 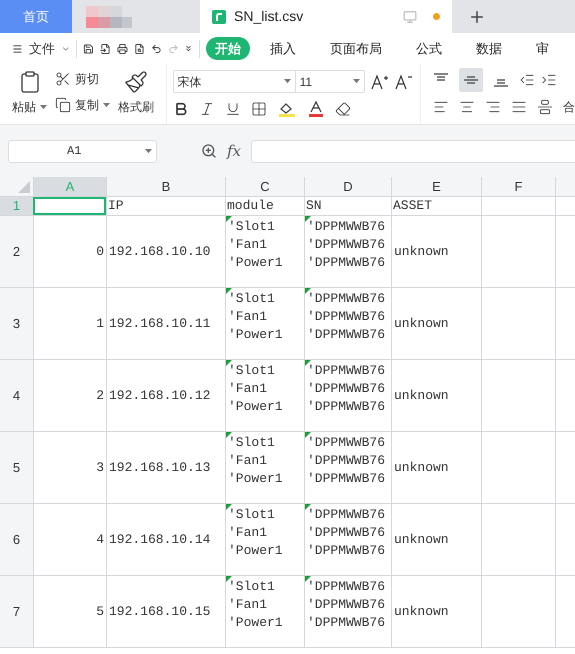 I want to click on paste-button: 粘贴, so click(x=29, y=93).